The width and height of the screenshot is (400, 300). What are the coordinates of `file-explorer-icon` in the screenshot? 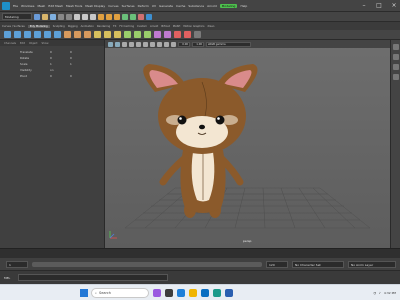 It's located at (193, 293).